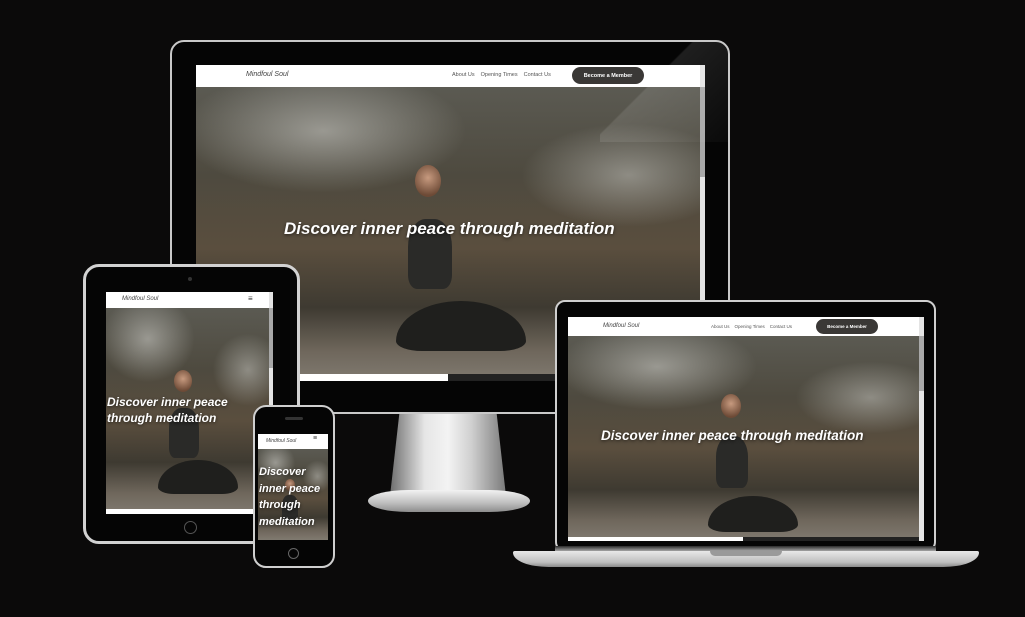 This screenshot has width=1025, height=617. What do you see at coordinates (746, 553) in the screenshot?
I see `laptop-notch` at bounding box center [746, 553].